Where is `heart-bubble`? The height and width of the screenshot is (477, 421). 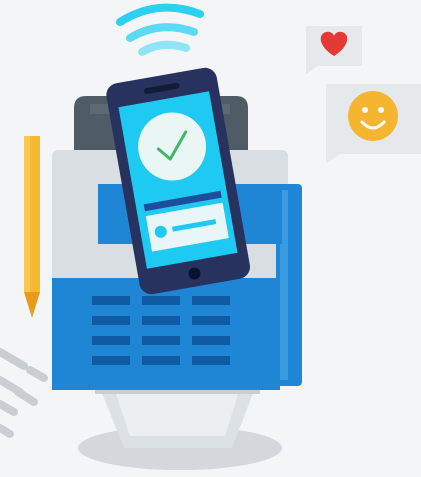 heart-bubble is located at coordinates (334, 50).